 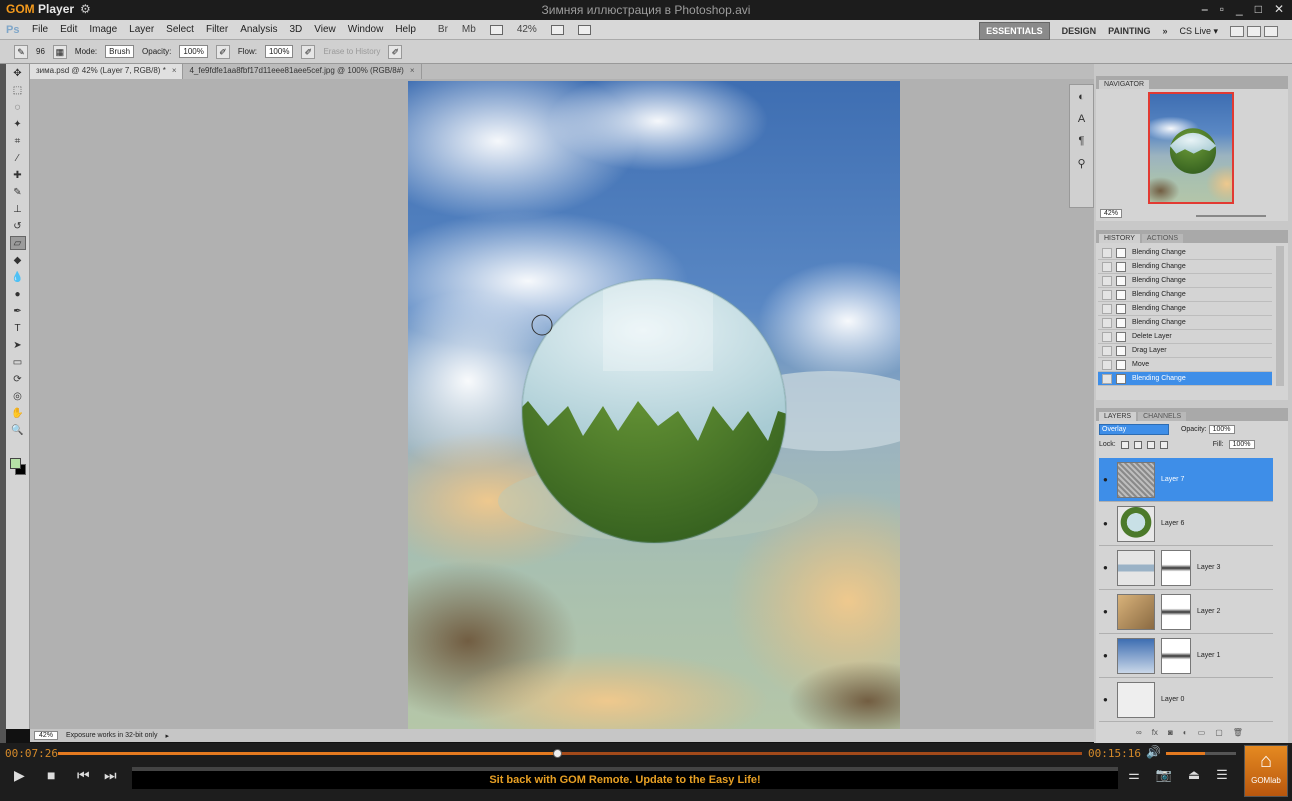 What do you see at coordinates (18, 124) in the screenshot?
I see `quick-selection-tool-icon: ✦` at bounding box center [18, 124].